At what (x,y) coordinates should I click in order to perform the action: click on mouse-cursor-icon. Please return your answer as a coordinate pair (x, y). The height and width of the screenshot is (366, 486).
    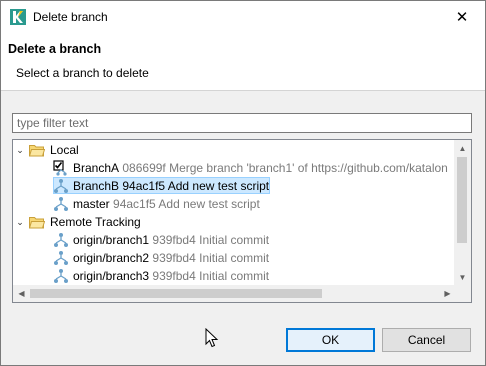
    Looking at the image, I should click on (212, 338).